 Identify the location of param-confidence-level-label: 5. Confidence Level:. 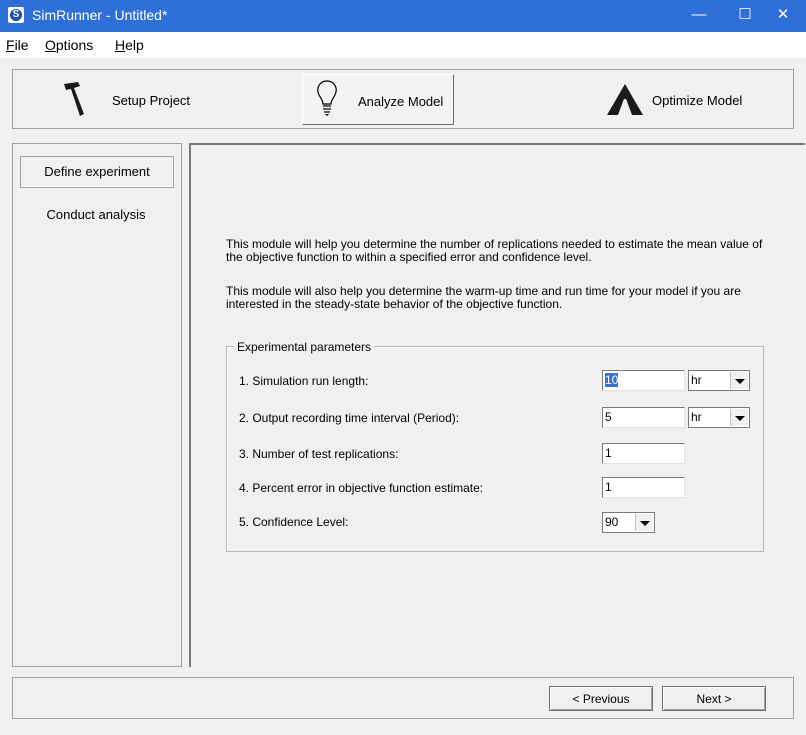
(294, 522).